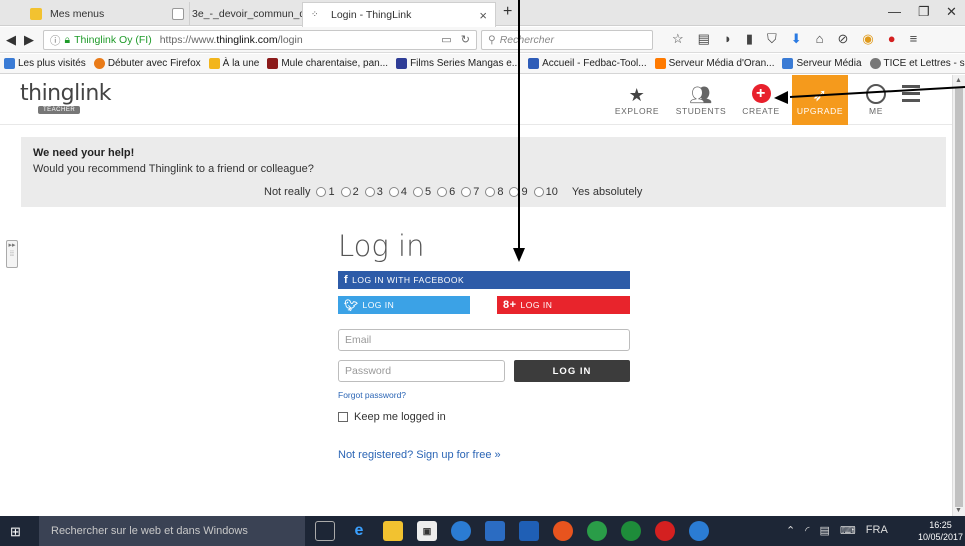  What do you see at coordinates (807, 530) in the screenshot?
I see `network-icon: ◜` at bounding box center [807, 530].